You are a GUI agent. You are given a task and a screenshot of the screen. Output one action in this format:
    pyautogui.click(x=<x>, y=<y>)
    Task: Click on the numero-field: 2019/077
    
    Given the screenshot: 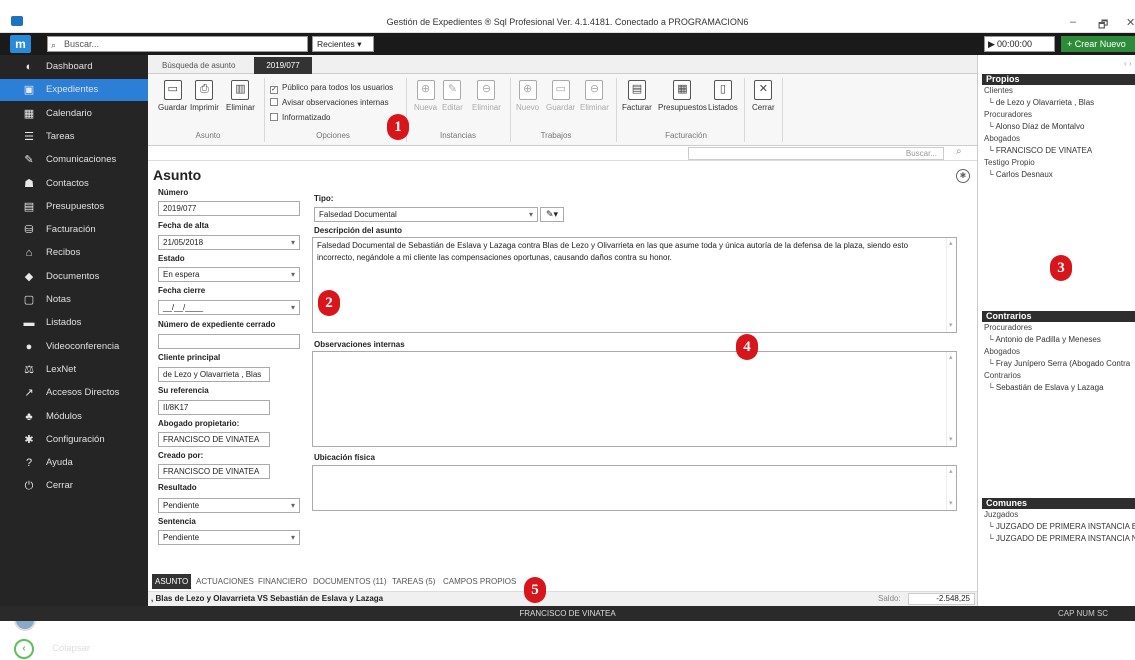 What is the action you would take?
    pyautogui.click(x=229, y=208)
    